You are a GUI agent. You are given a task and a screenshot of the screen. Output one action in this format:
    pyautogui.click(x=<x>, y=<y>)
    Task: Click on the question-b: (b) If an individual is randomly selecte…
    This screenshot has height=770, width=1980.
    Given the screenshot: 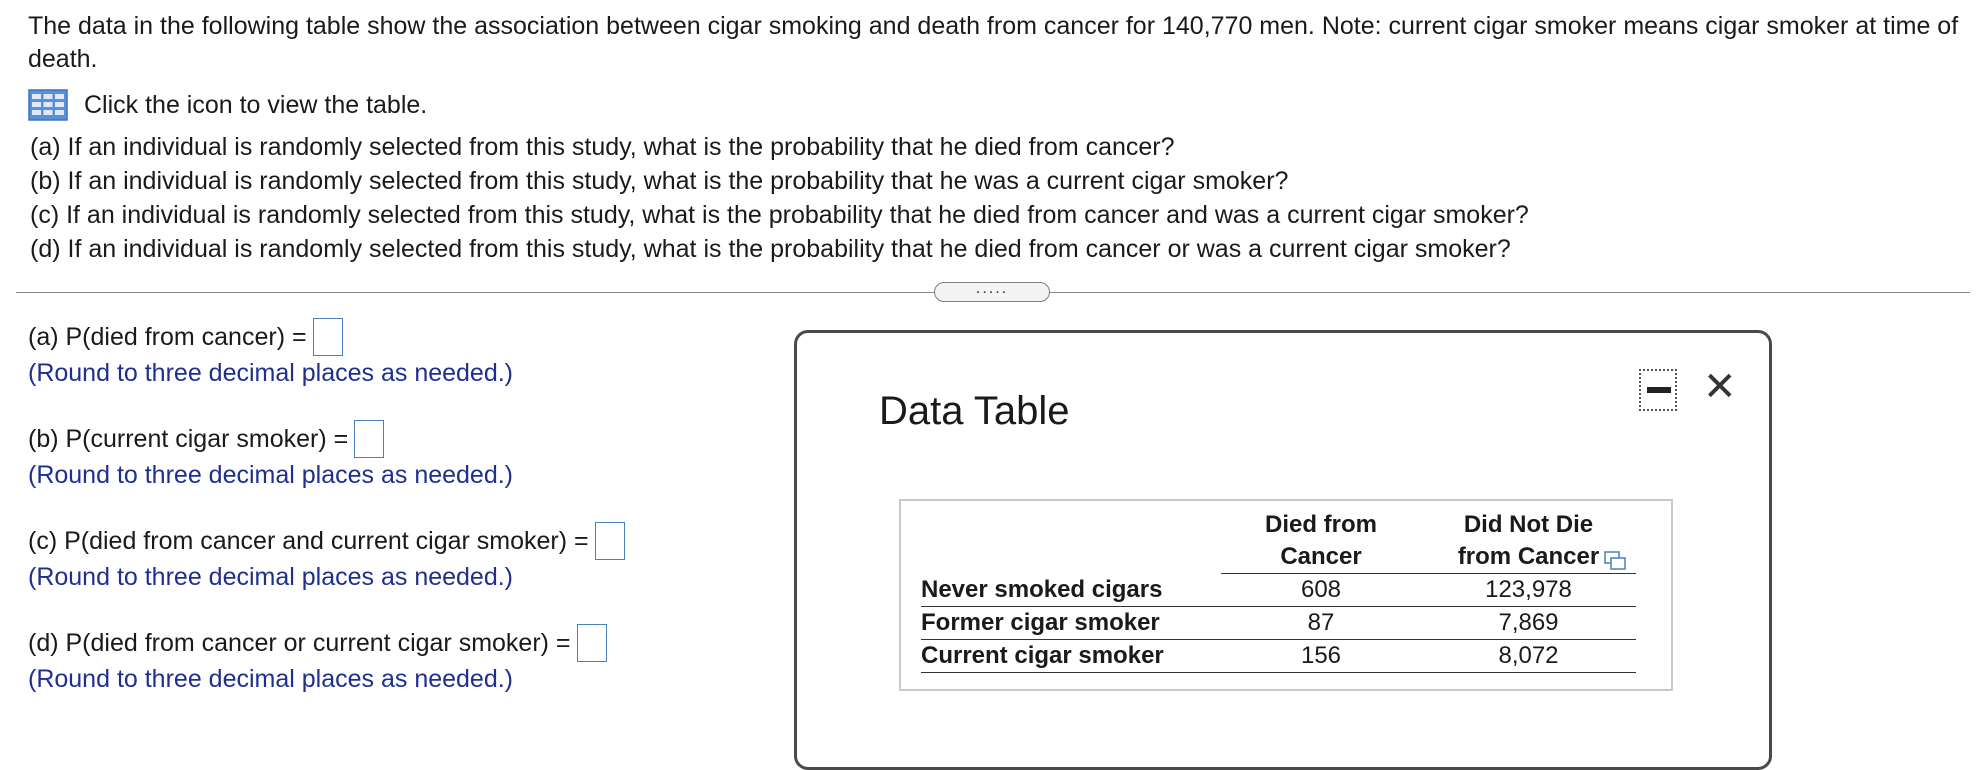 What is the action you would take?
    pyautogui.click(x=659, y=181)
    